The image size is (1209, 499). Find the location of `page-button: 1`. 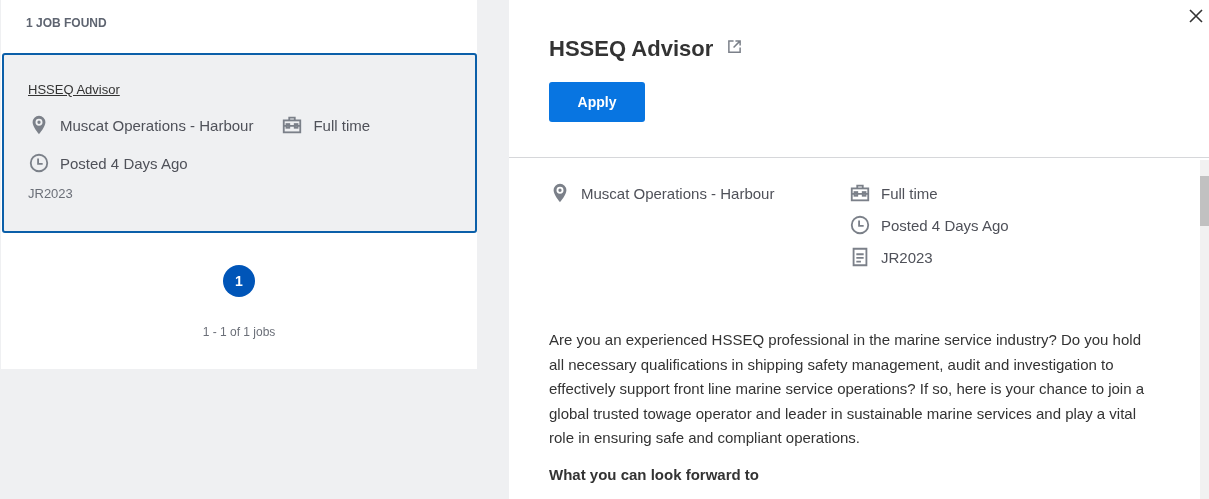

page-button: 1 is located at coordinates (239, 281).